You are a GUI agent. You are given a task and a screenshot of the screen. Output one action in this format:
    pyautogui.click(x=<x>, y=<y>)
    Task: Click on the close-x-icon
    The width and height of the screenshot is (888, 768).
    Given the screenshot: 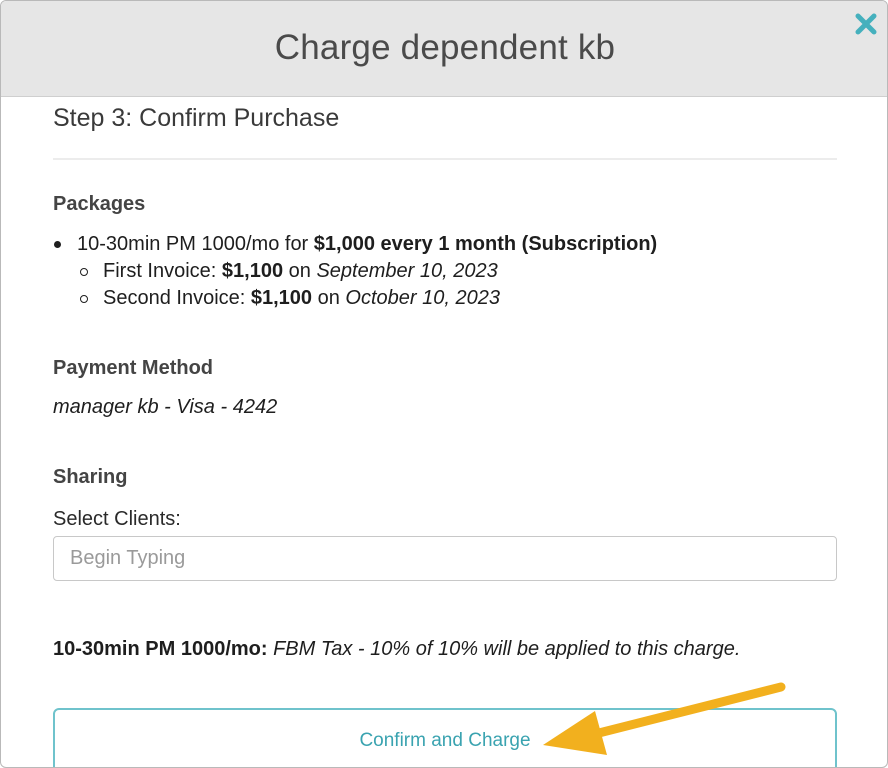 What is the action you would take?
    pyautogui.click(x=866, y=24)
    